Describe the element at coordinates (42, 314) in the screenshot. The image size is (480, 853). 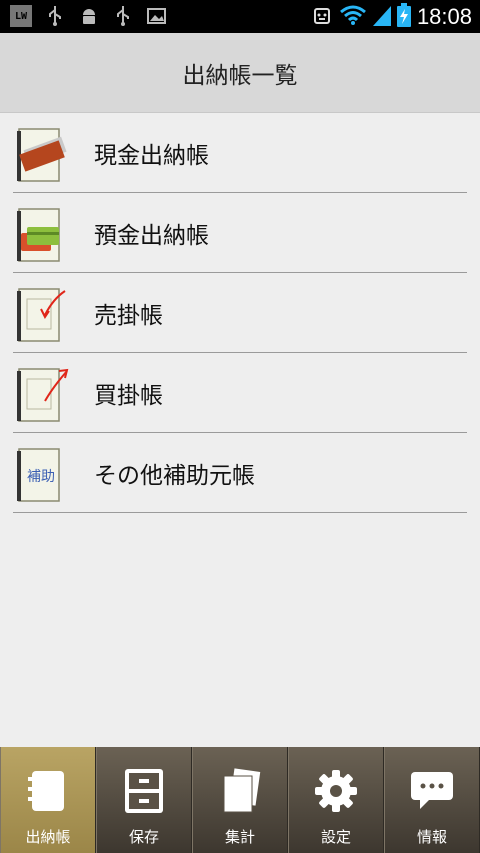
I see `receivable-book-icon` at that location.